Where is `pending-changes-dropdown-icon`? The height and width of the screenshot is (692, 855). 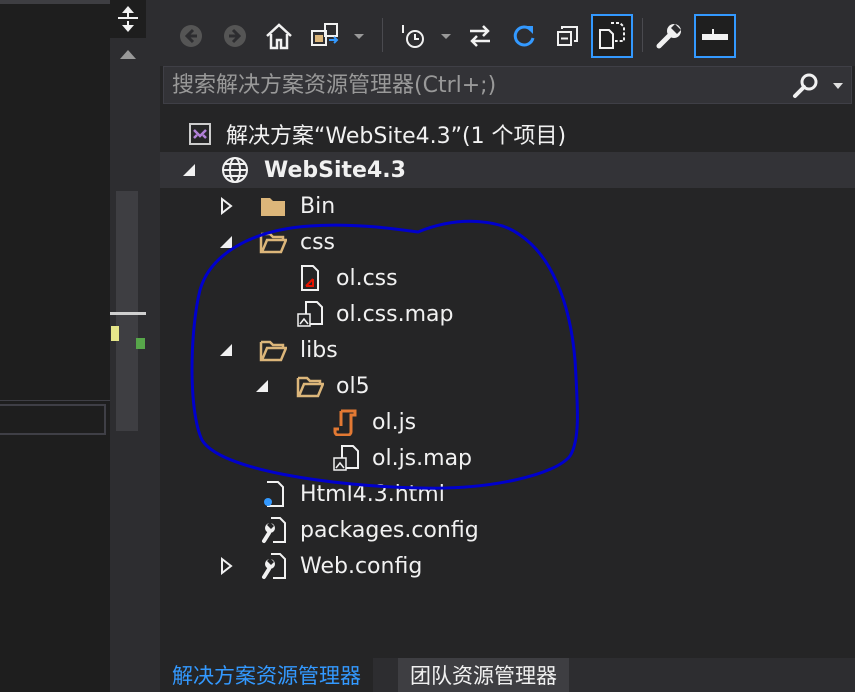 pending-changes-dropdown-icon is located at coordinates (446, 36).